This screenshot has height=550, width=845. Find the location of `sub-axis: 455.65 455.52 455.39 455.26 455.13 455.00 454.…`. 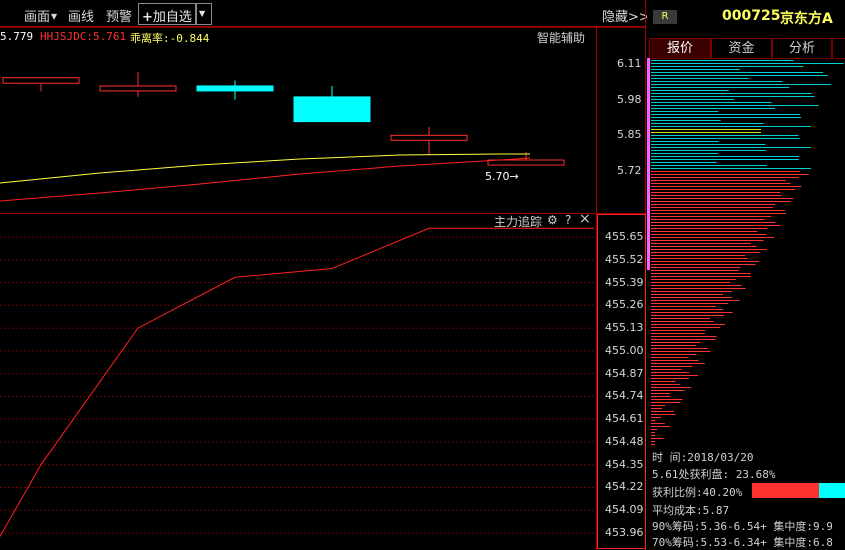

sub-axis: 455.65 455.52 455.39 455.26 455.13 455.00 454.… is located at coordinates (621, 382).